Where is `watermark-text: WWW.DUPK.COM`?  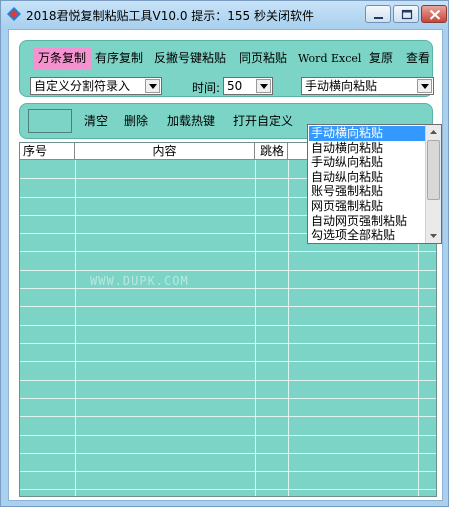
watermark-text: WWW.DUPK.COM is located at coordinates (139, 281).